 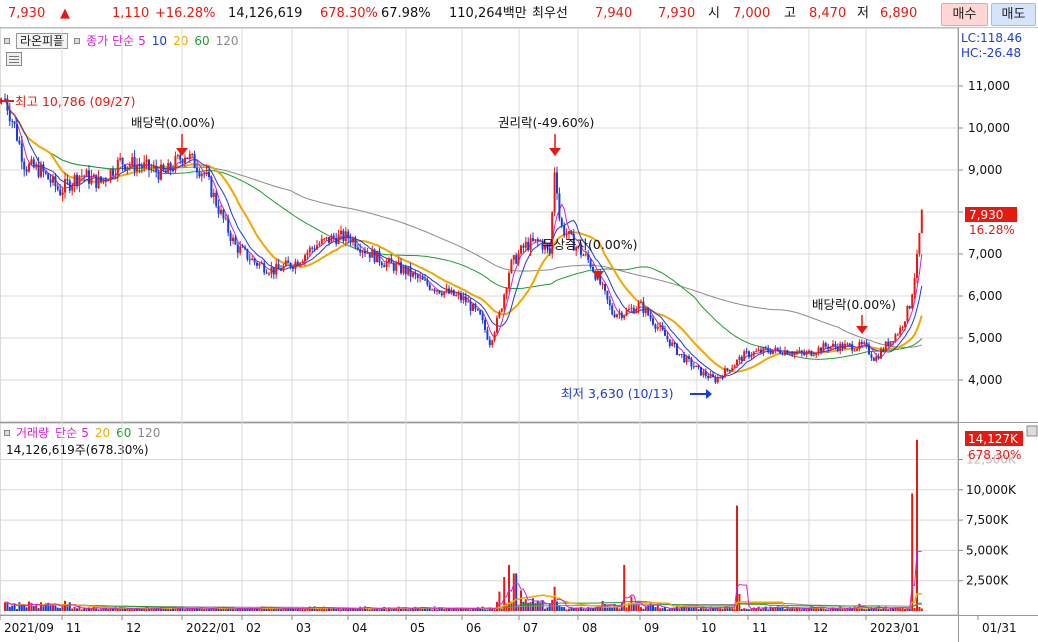 What do you see at coordinates (67, 101) in the screenshot?
I see `annotation-high: 최고 10,786 (09/27)` at bounding box center [67, 101].